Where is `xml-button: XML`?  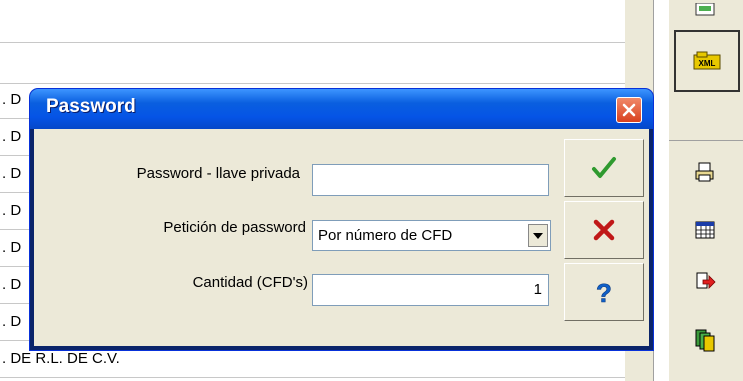
xml-button: XML is located at coordinates (707, 61).